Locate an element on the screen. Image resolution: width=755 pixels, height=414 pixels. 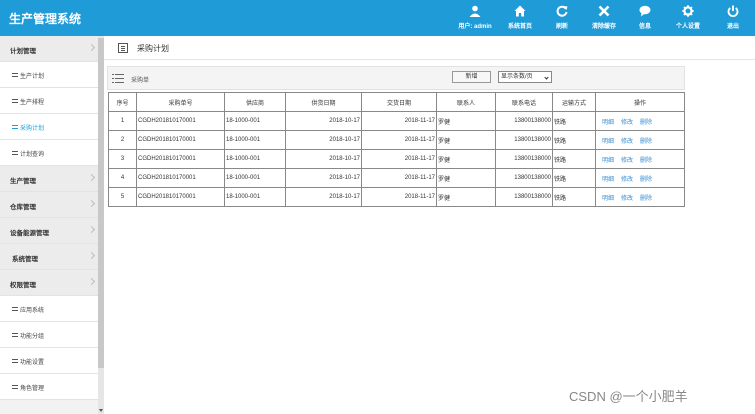
sidebar-item-label: 采购计划 is located at coordinates (32, 129).